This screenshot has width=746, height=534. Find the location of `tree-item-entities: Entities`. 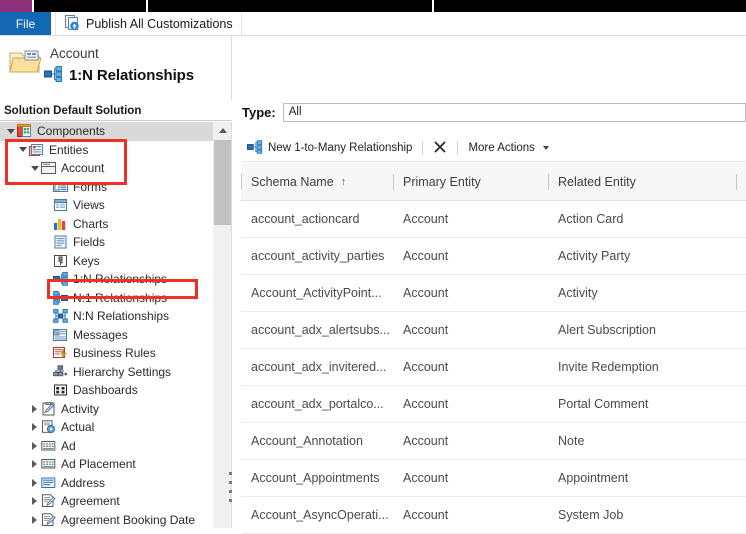

tree-item-entities: Entities is located at coordinates (106, 150).